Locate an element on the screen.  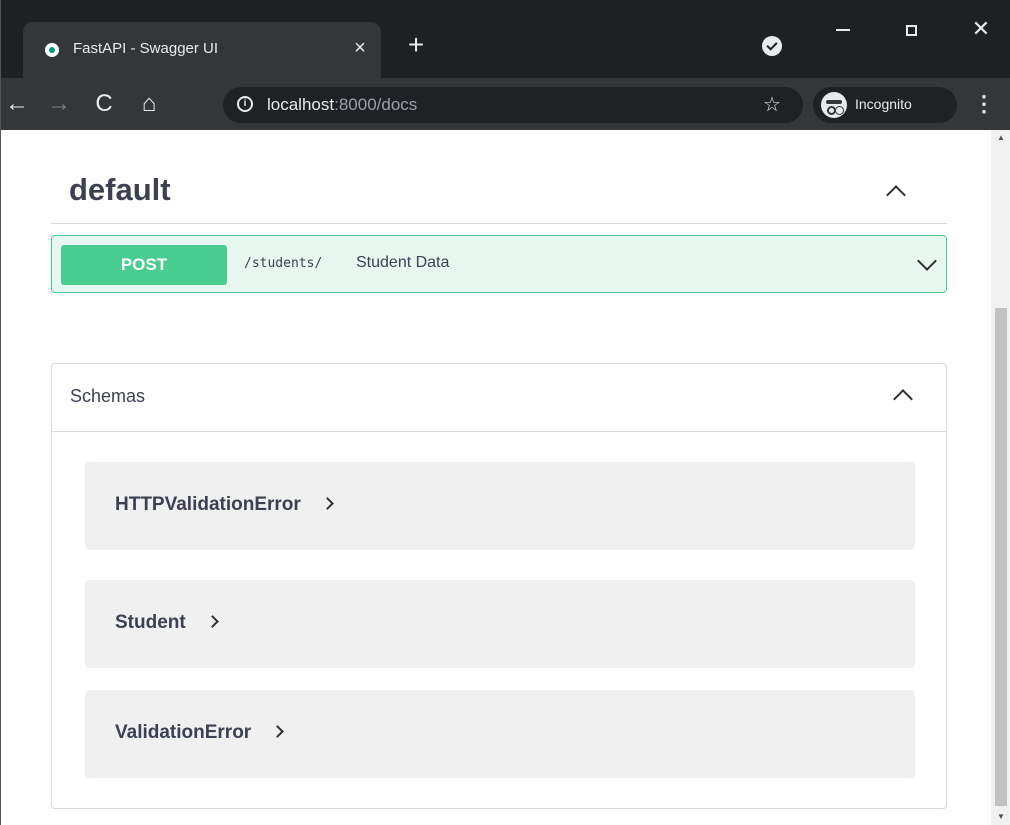
schemas-title: Schemas is located at coordinates (108, 396).